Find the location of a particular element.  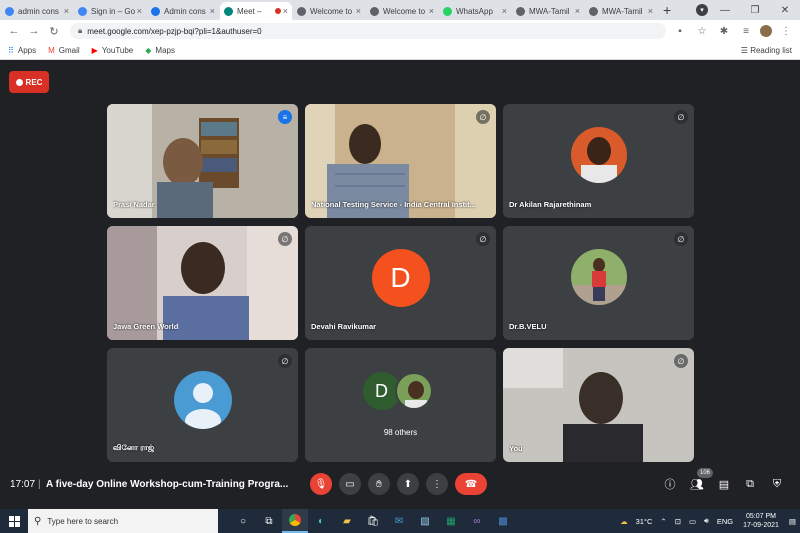

people-button: 👥︎ is located at coordinates (697, 484).